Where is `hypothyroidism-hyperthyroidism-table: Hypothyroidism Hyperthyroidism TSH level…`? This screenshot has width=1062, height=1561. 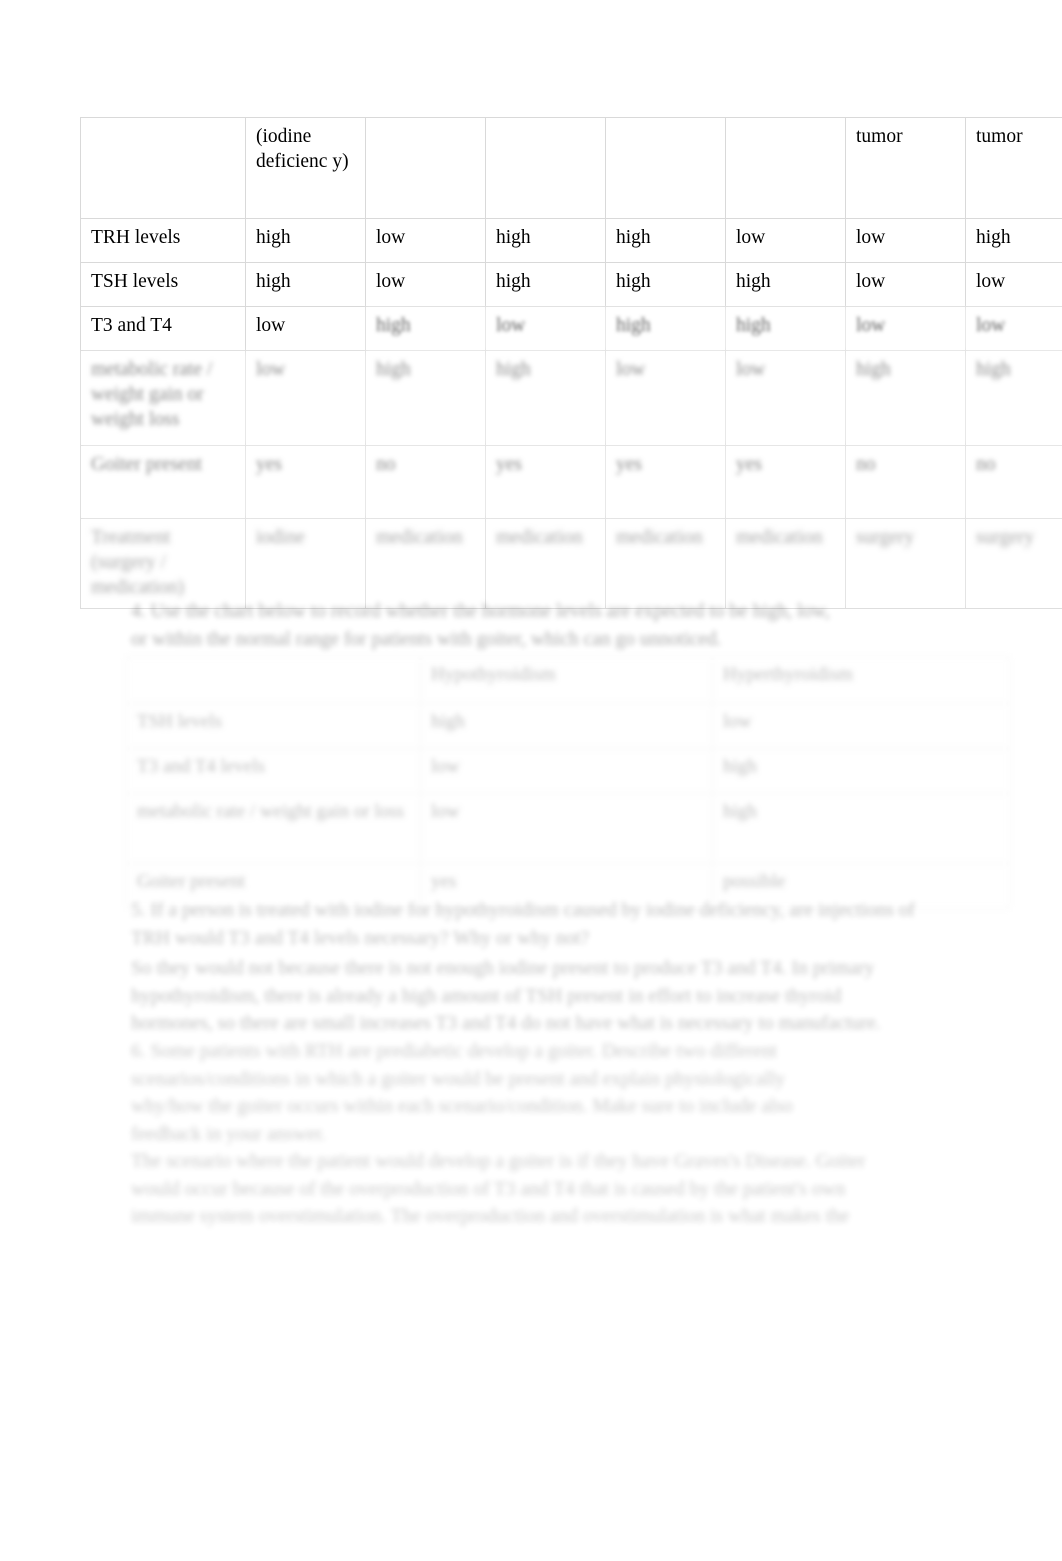 hypothyroidism-hyperthyroidism-table: Hypothyroidism Hyperthyroidism TSH level… is located at coordinates (568, 782).